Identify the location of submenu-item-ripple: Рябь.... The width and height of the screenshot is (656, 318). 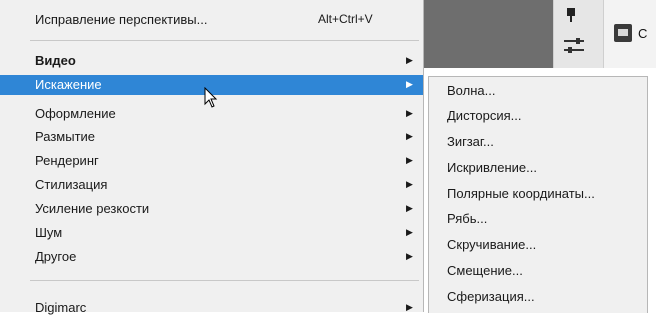
(538, 219).